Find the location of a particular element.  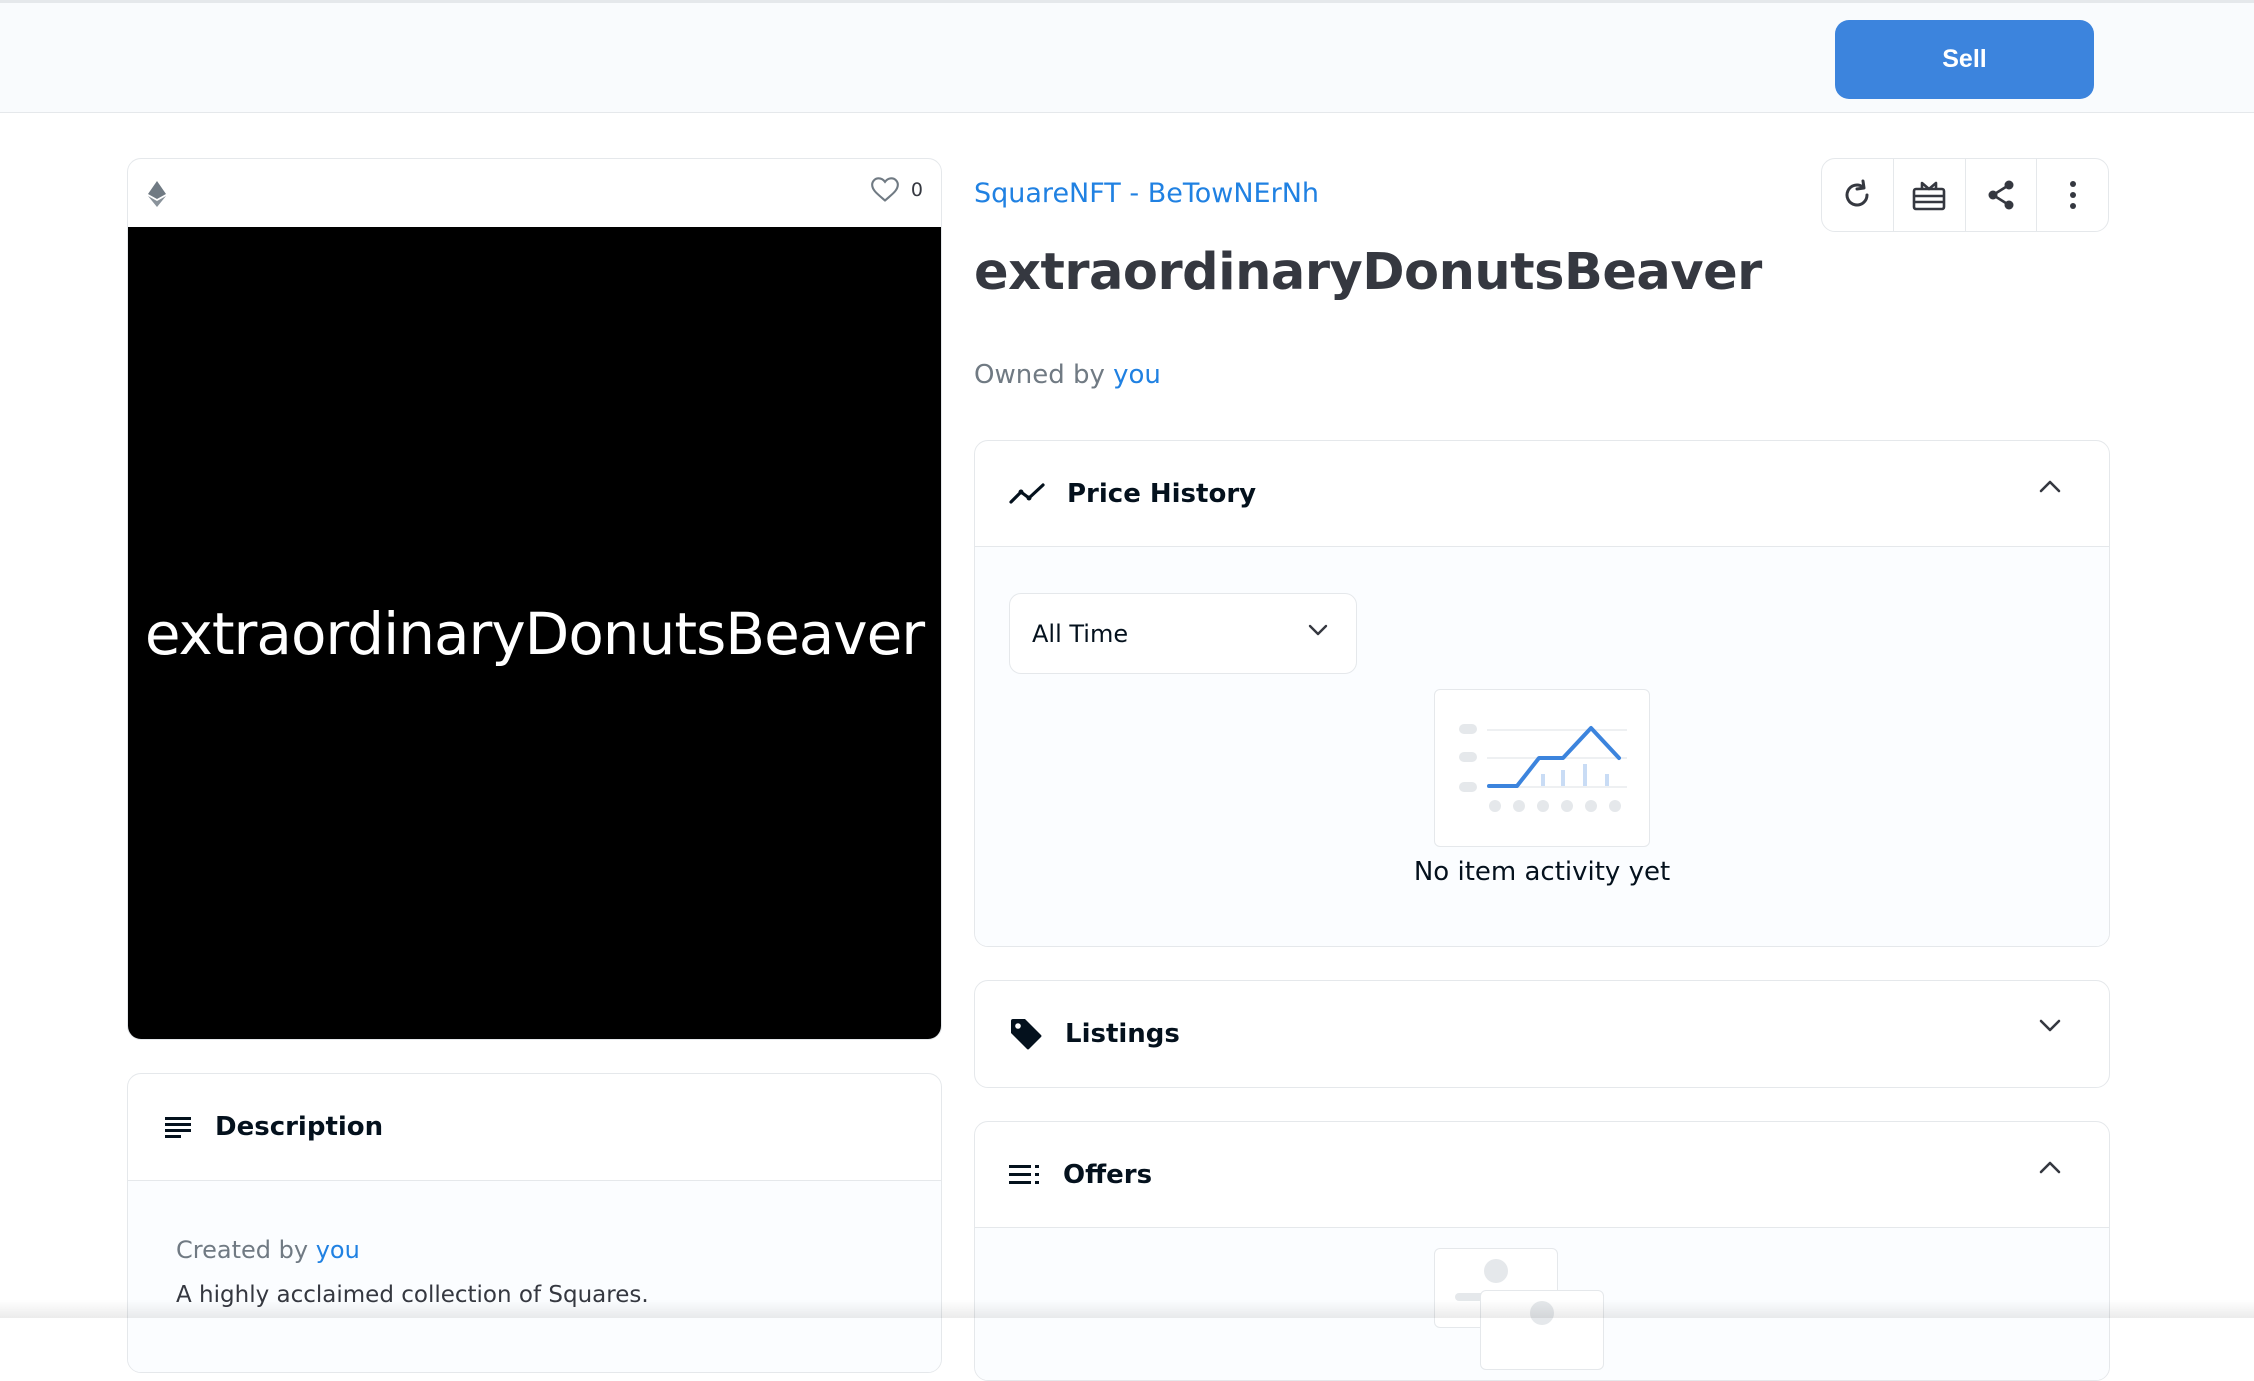

time-range-select: All Time is located at coordinates (1183, 633).